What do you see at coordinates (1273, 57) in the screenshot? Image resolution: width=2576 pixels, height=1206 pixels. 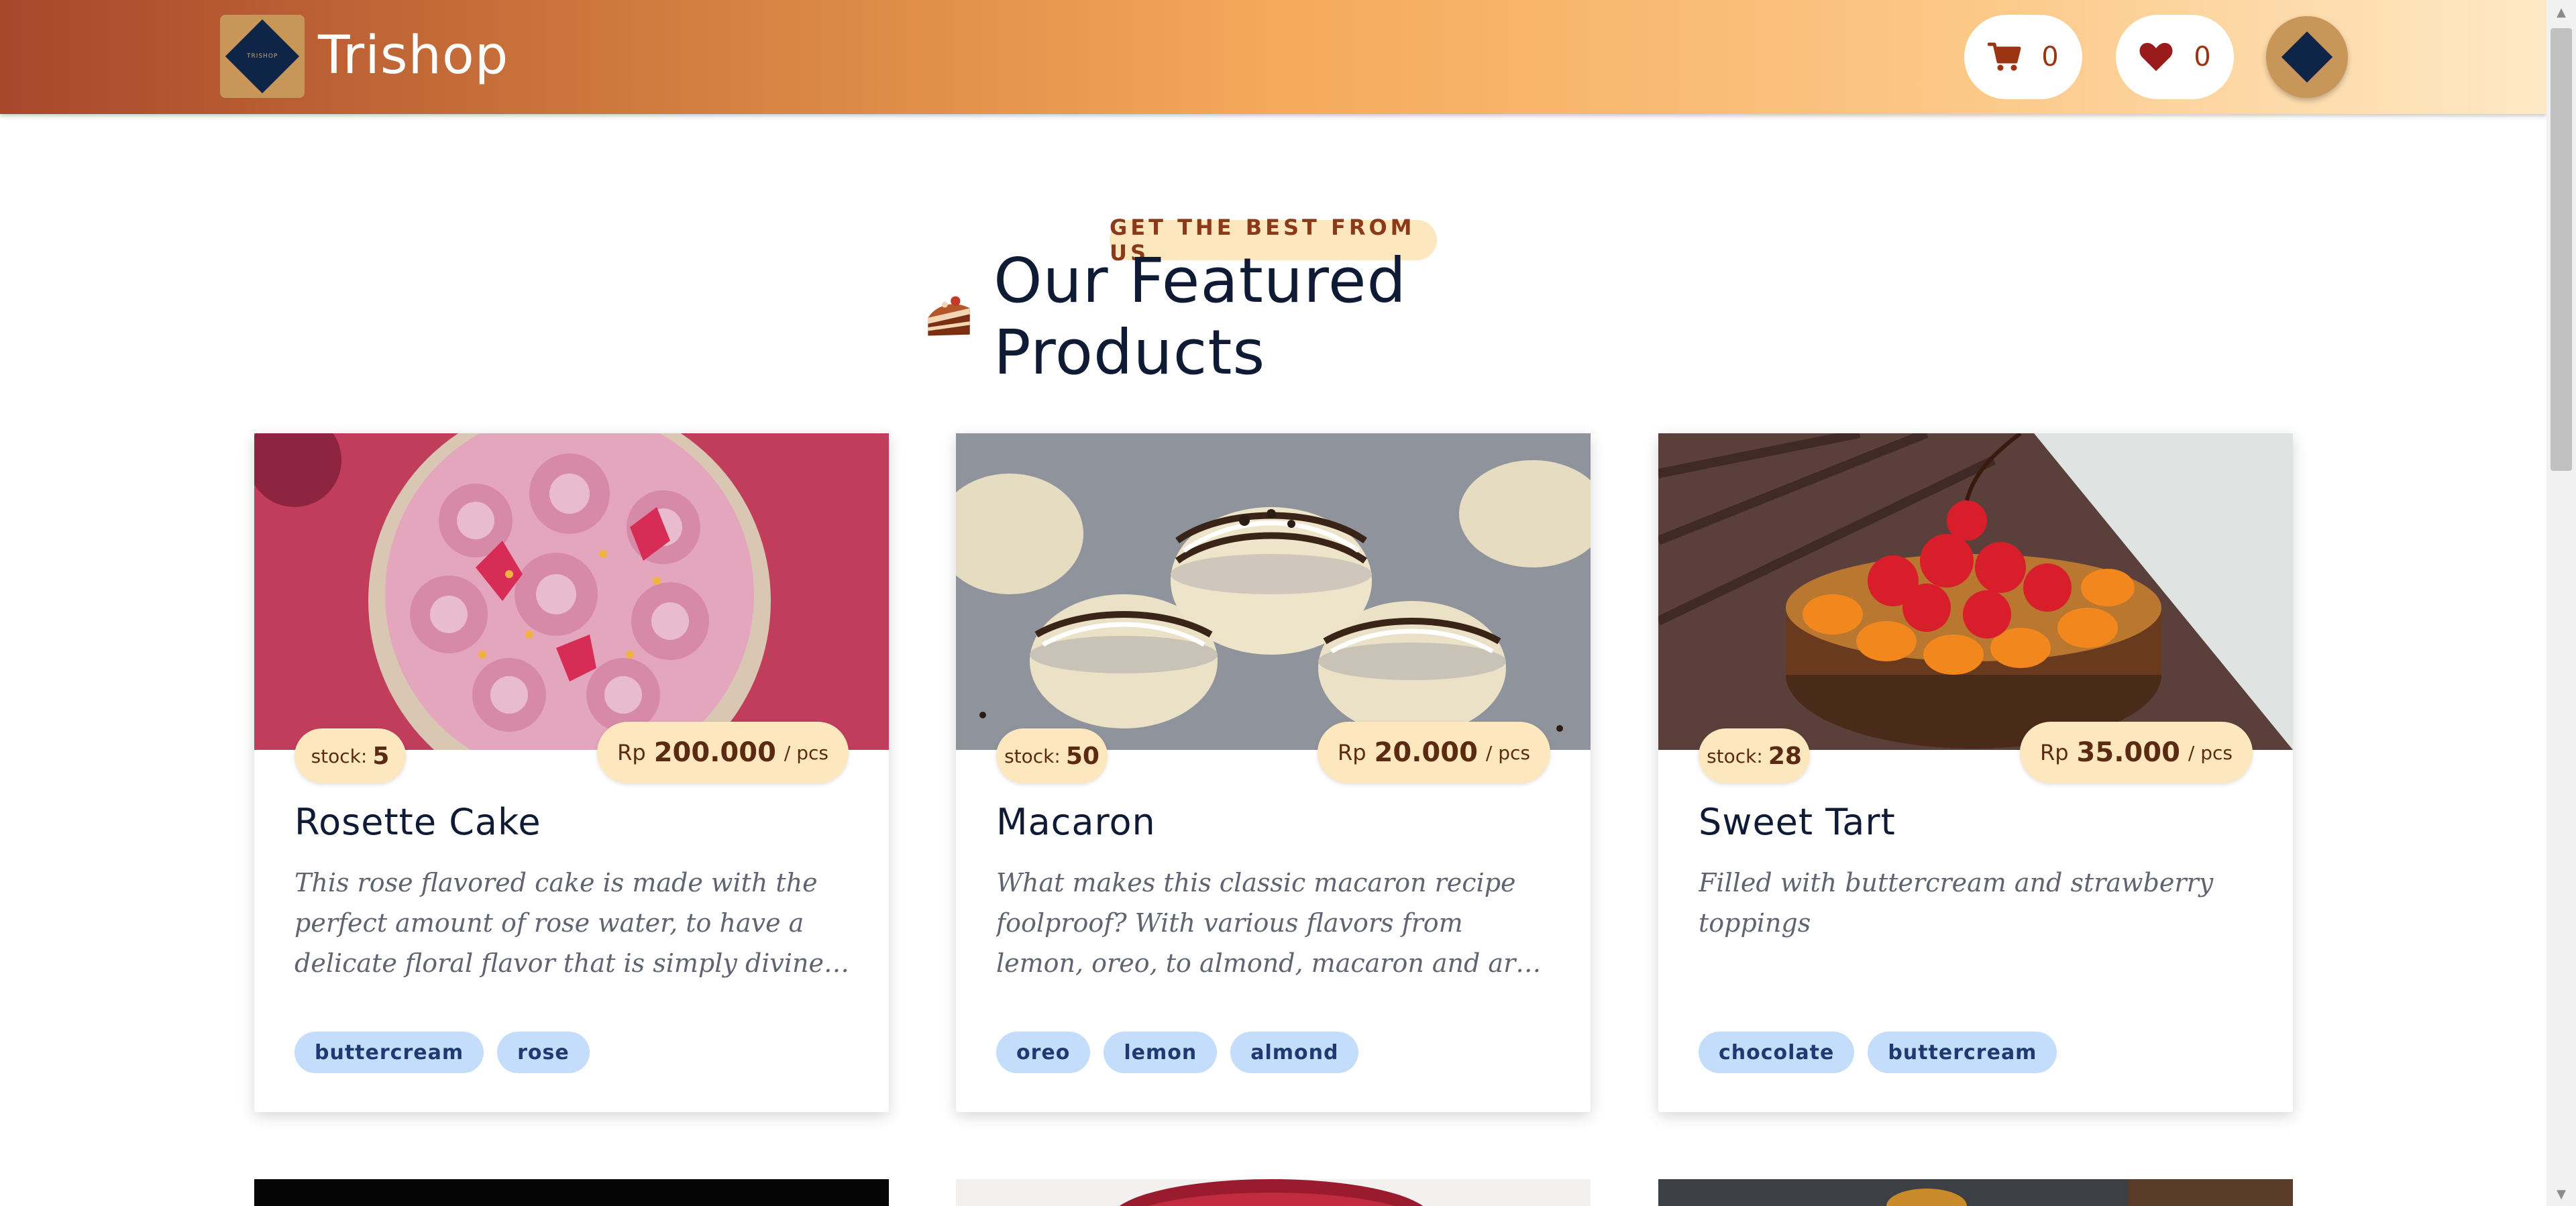 I see `top-navbar: TRISHOP Trishop 0 0` at bounding box center [1273, 57].